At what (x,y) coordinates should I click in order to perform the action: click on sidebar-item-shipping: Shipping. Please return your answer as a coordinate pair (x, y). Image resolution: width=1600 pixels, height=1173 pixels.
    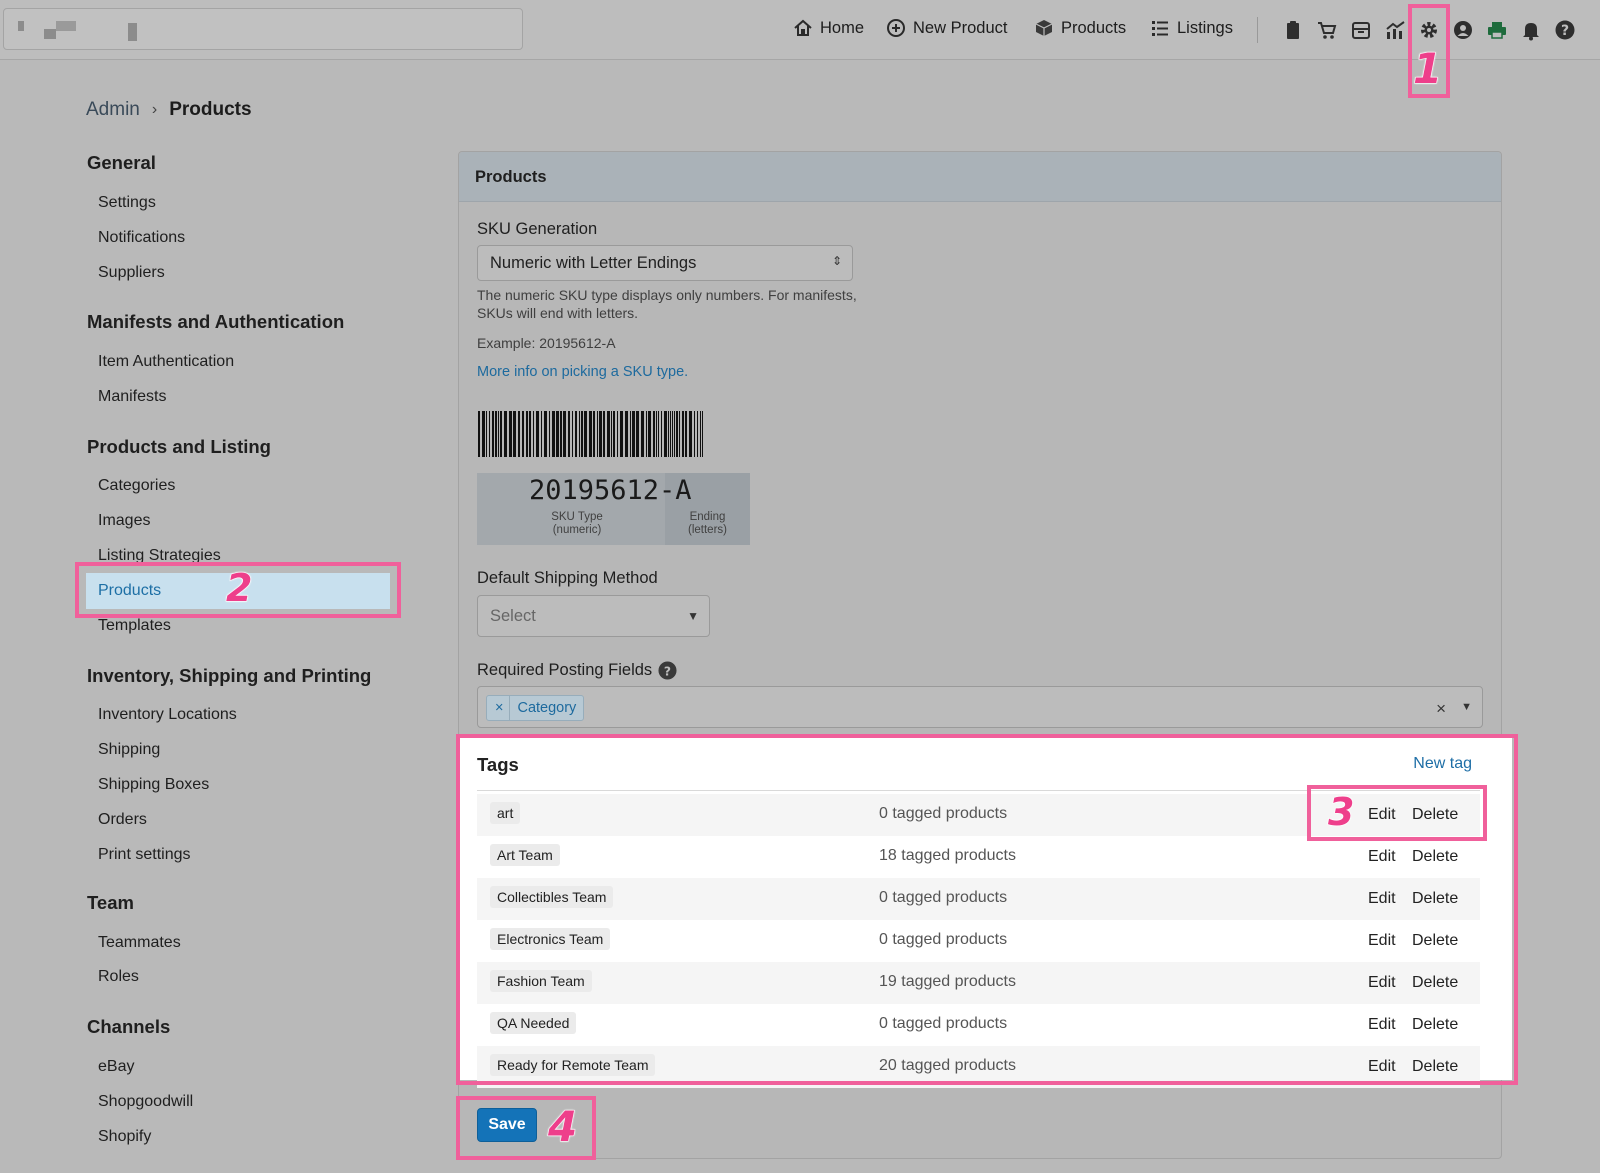
    Looking at the image, I should click on (129, 750).